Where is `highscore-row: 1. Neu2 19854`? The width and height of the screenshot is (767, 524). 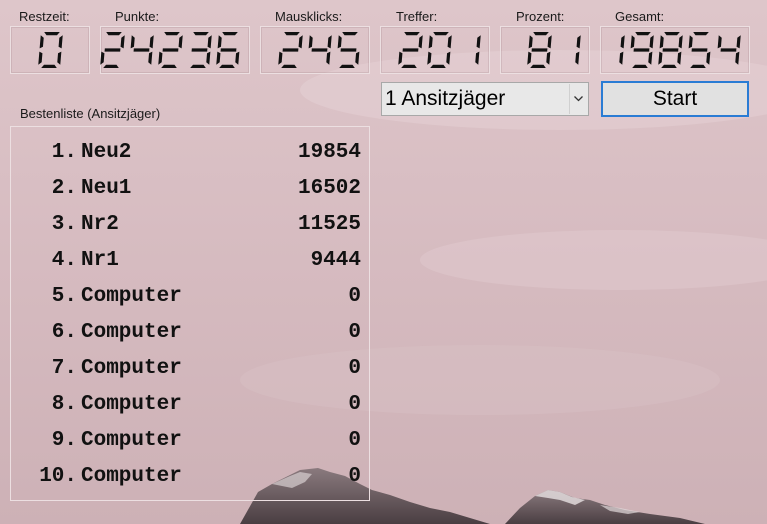 highscore-row: 1. Neu2 19854 is located at coordinates (191, 159).